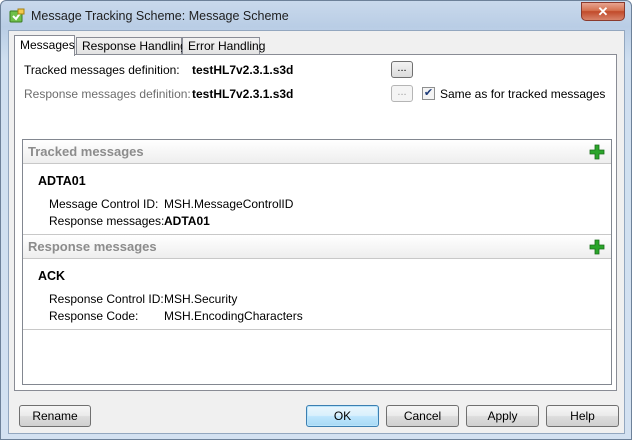 The height and width of the screenshot is (440, 632). I want to click on response-messages-value: ADTA01, so click(187, 221).